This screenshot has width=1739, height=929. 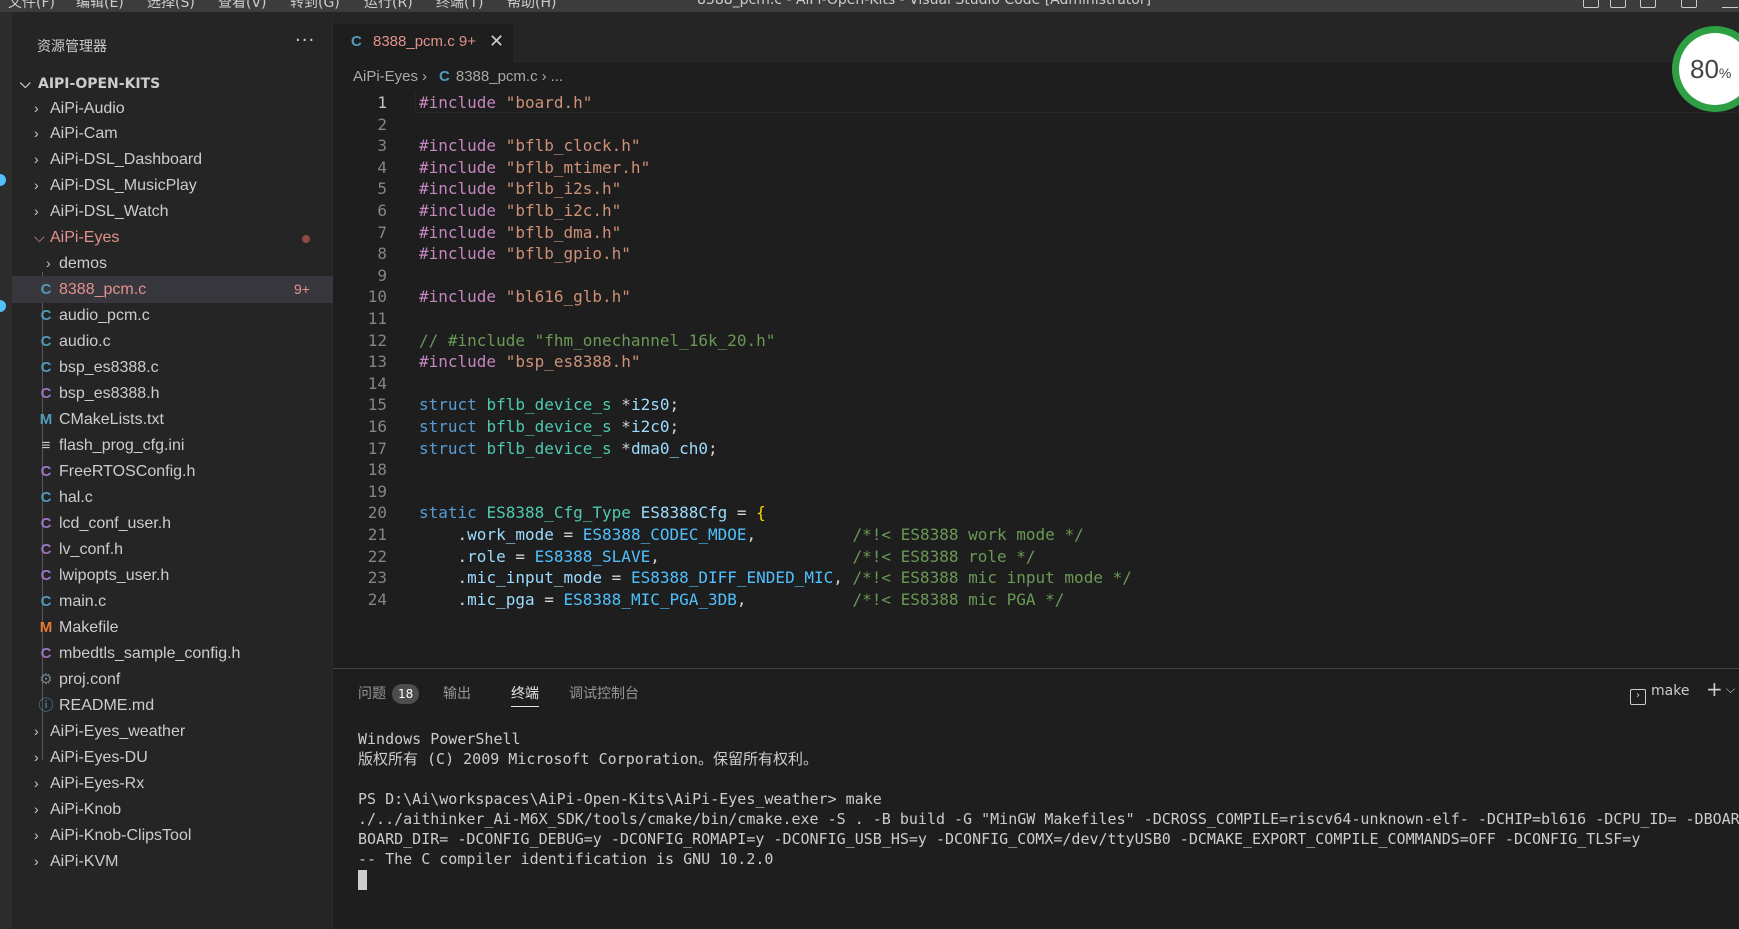 I want to click on toggle-panel-icon, so click(x=1618, y=4).